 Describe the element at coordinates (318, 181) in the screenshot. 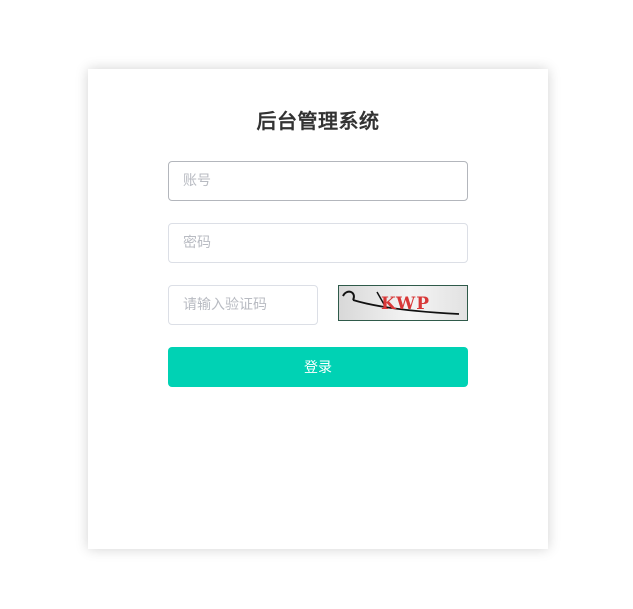

I see `account-input` at that location.